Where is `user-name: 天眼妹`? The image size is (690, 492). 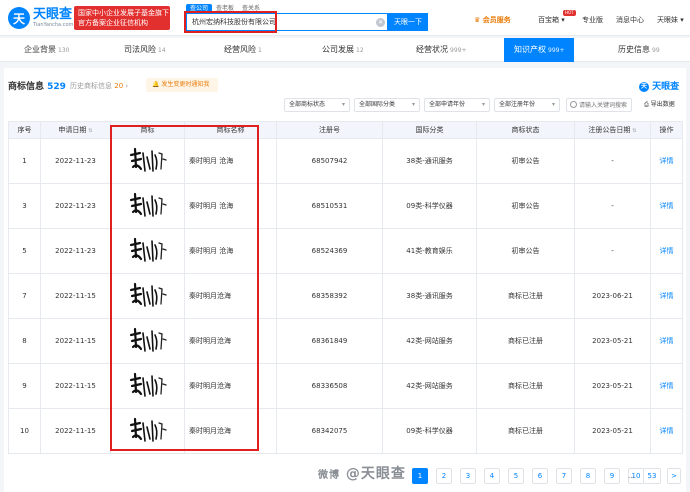
user-name: 天眼妹 is located at coordinates (667, 20).